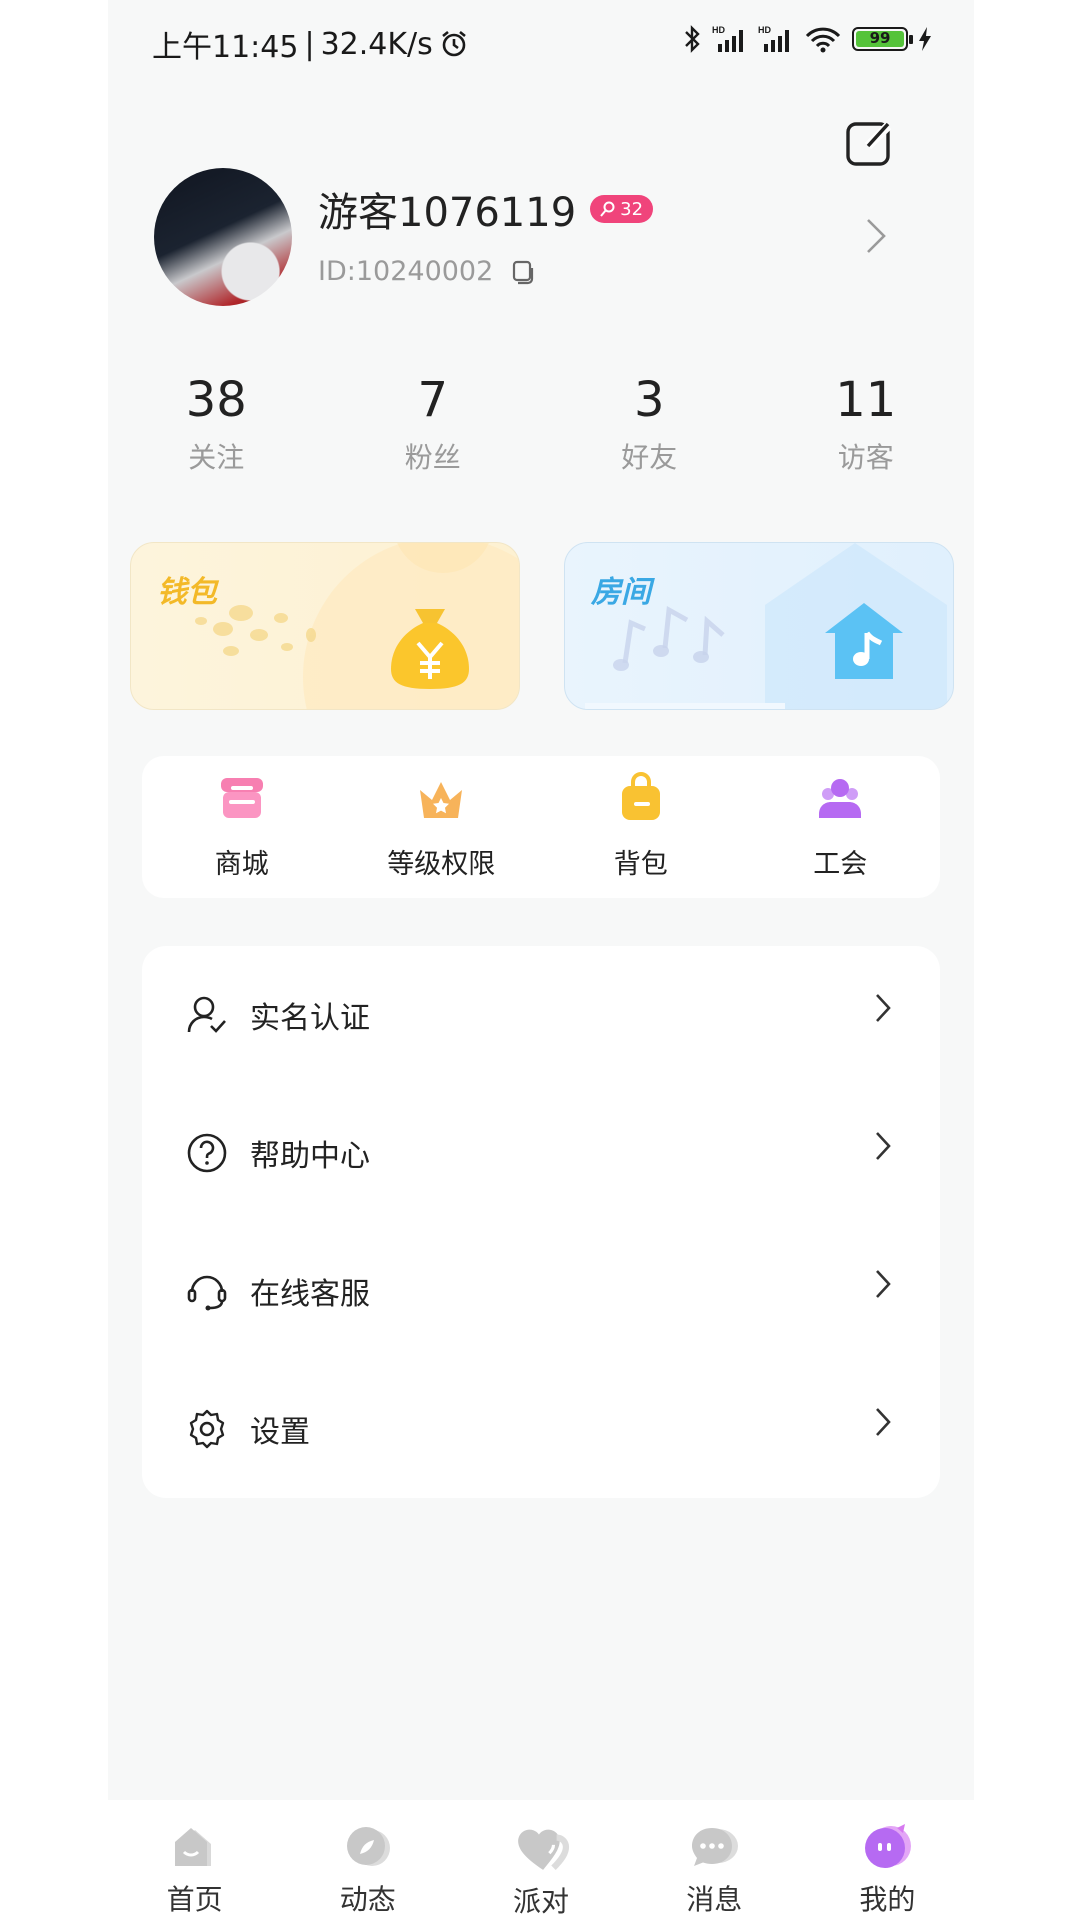 The height and width of the screenshot is (1920, 1080). Describe the element at coordinates (447, 213) in the screenshot. I see `username: 游客1076119` at that location.